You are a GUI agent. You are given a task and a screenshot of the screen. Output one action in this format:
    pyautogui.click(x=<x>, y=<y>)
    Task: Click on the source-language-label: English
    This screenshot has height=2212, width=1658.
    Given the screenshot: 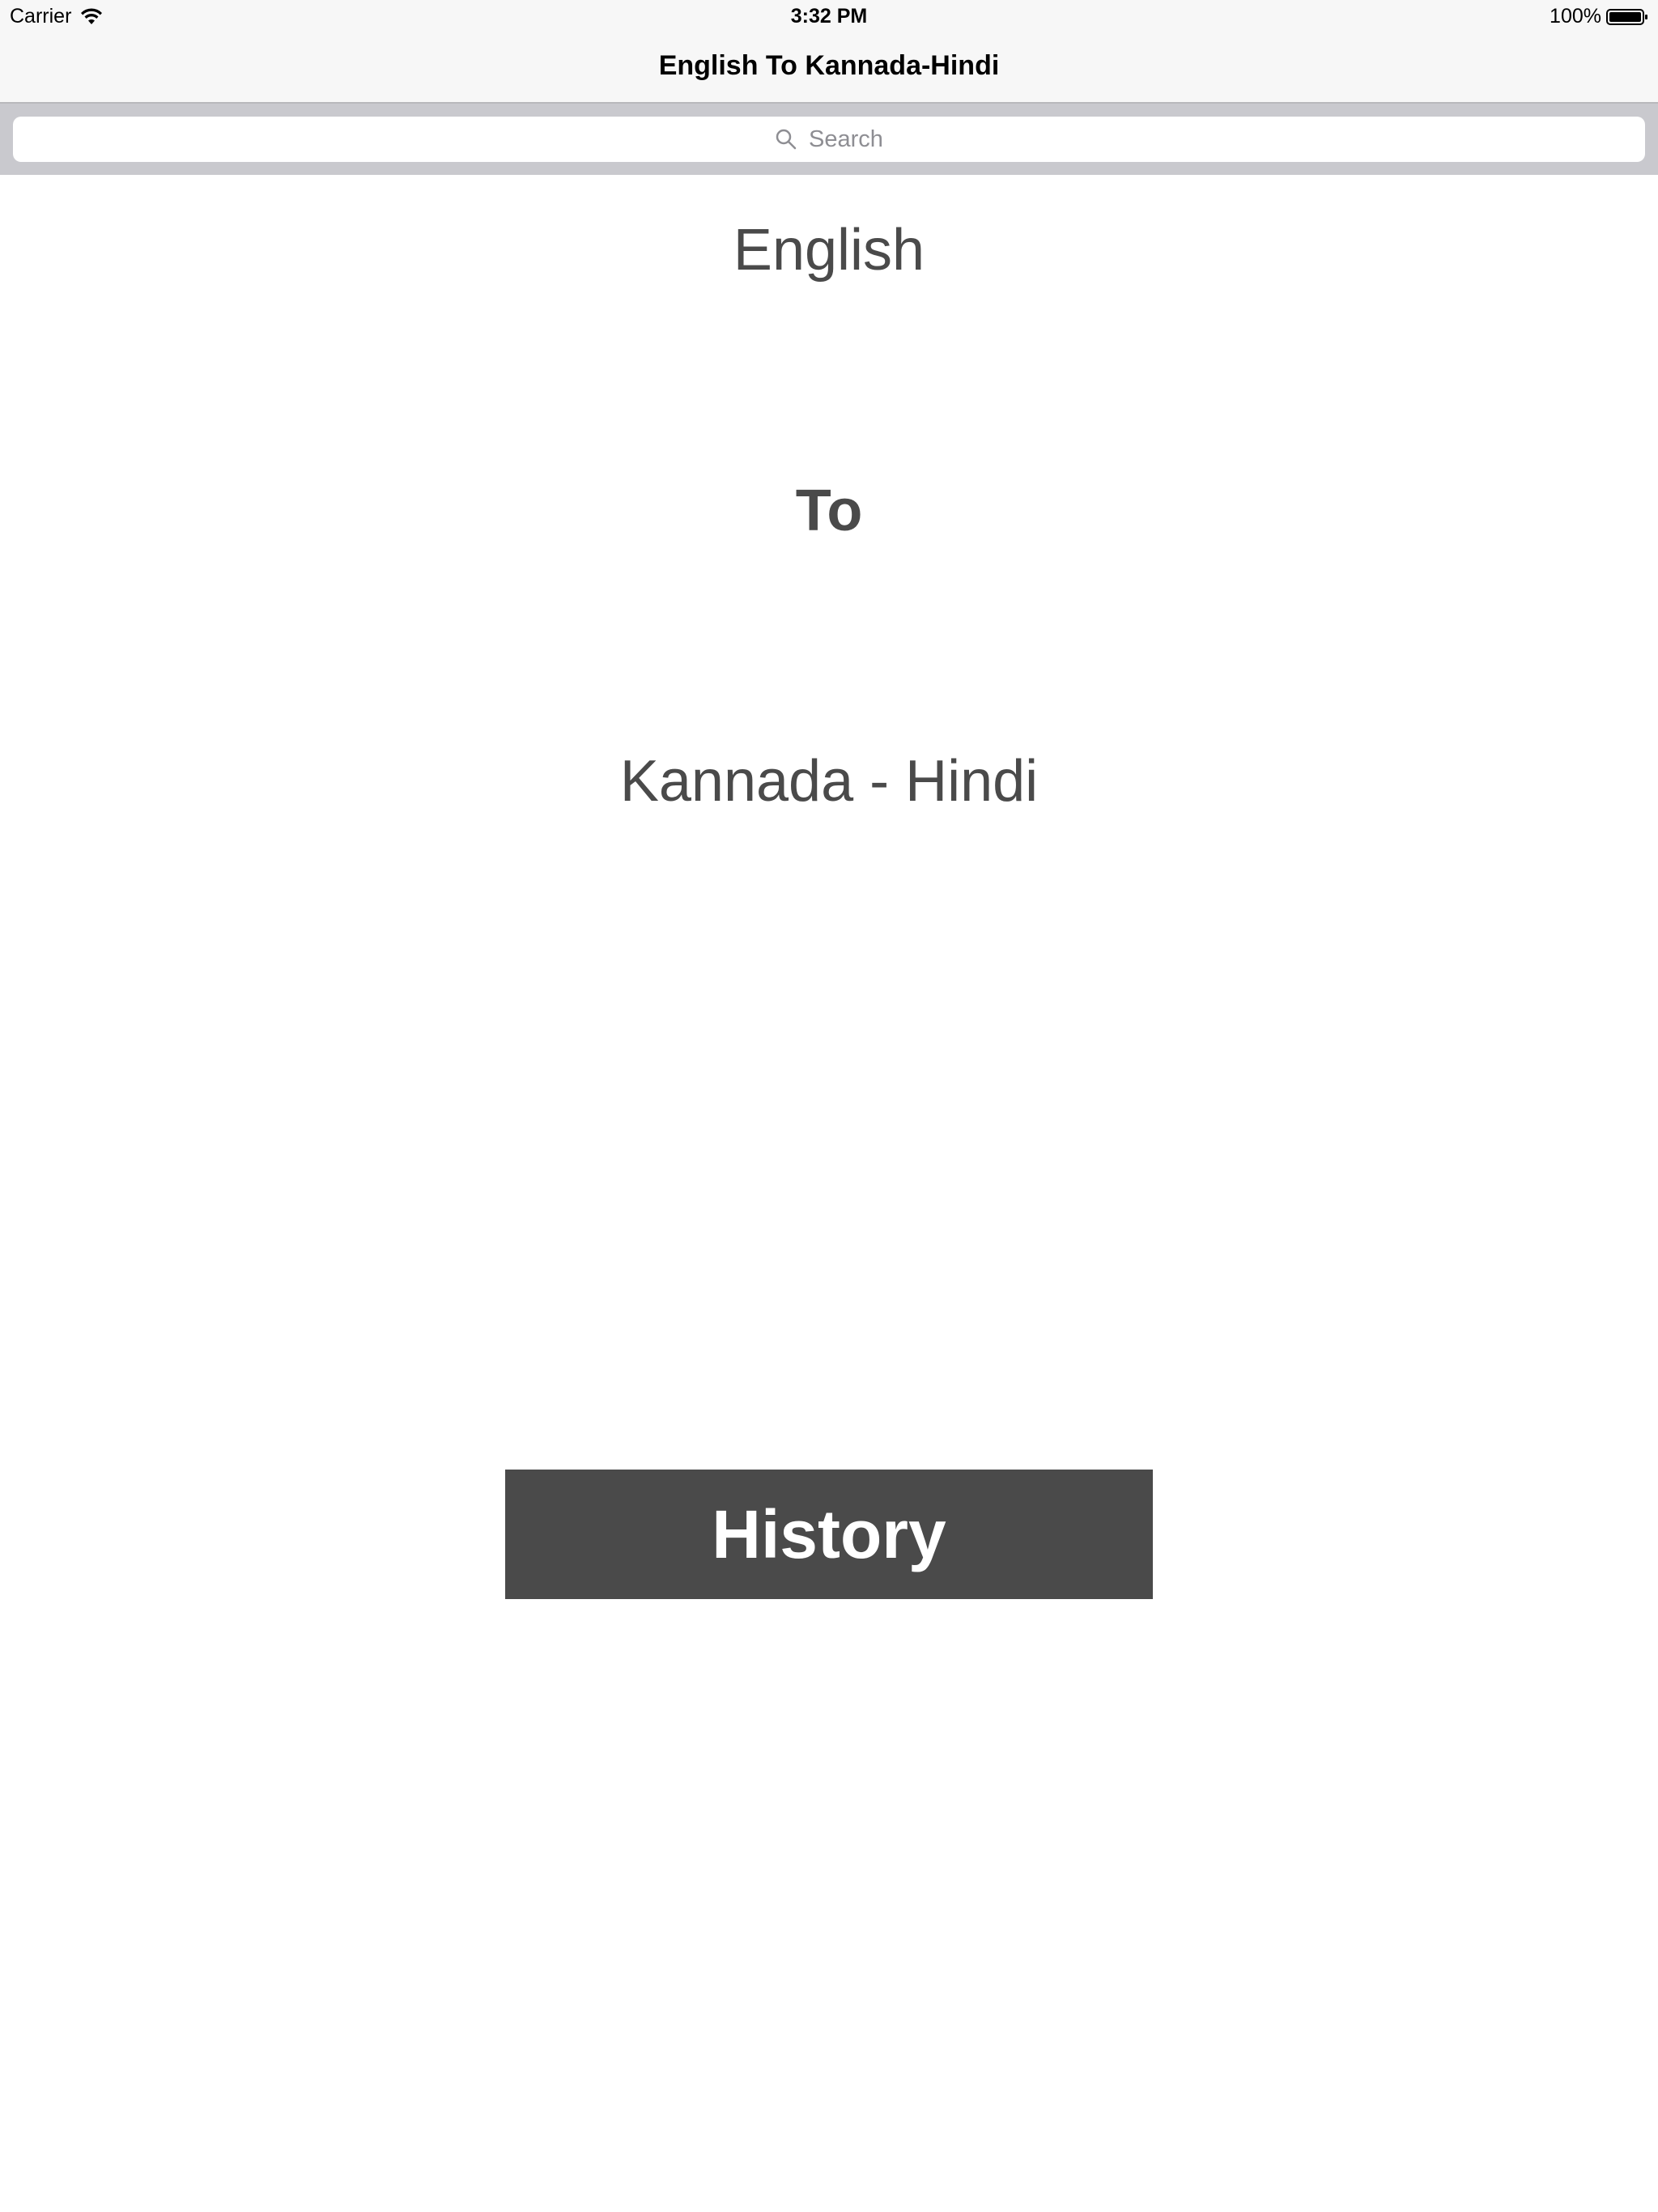 What is the action you would take?
    pyautogui.click(x=829, y=251)
    